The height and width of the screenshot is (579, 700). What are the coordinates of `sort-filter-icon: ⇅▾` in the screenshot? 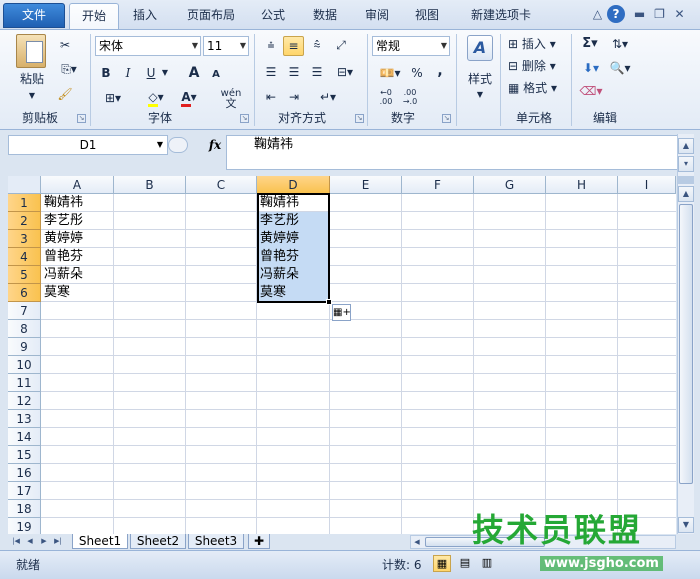 It's located at (620, 44).